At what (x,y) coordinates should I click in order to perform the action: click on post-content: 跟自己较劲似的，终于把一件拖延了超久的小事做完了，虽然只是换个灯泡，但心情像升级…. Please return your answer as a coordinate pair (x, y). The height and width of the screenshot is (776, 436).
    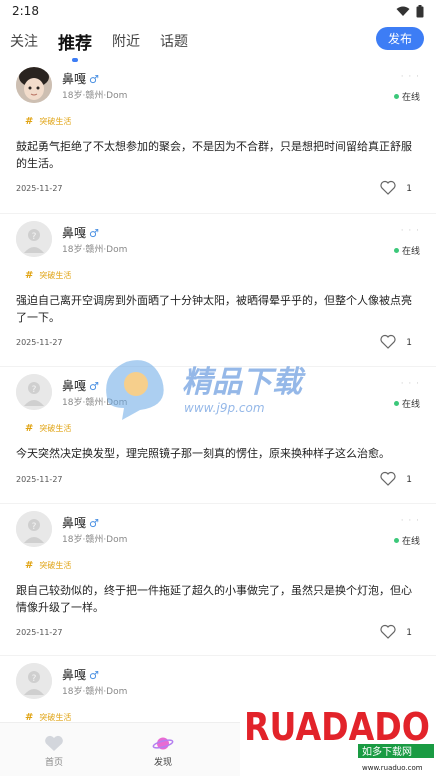
    Looking at the image, I should click on (214, 599).